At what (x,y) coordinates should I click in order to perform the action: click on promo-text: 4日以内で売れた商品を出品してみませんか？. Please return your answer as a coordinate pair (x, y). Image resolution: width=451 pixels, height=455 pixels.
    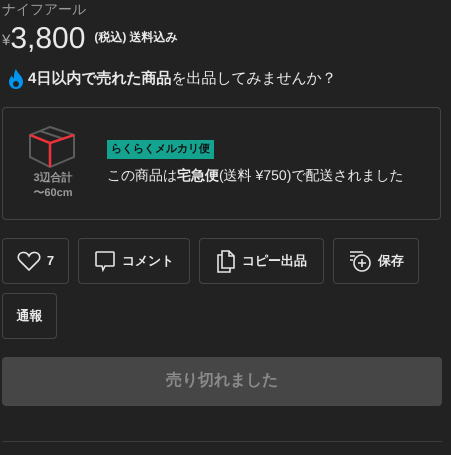
    Looking at the image, I should click on (182, 79).